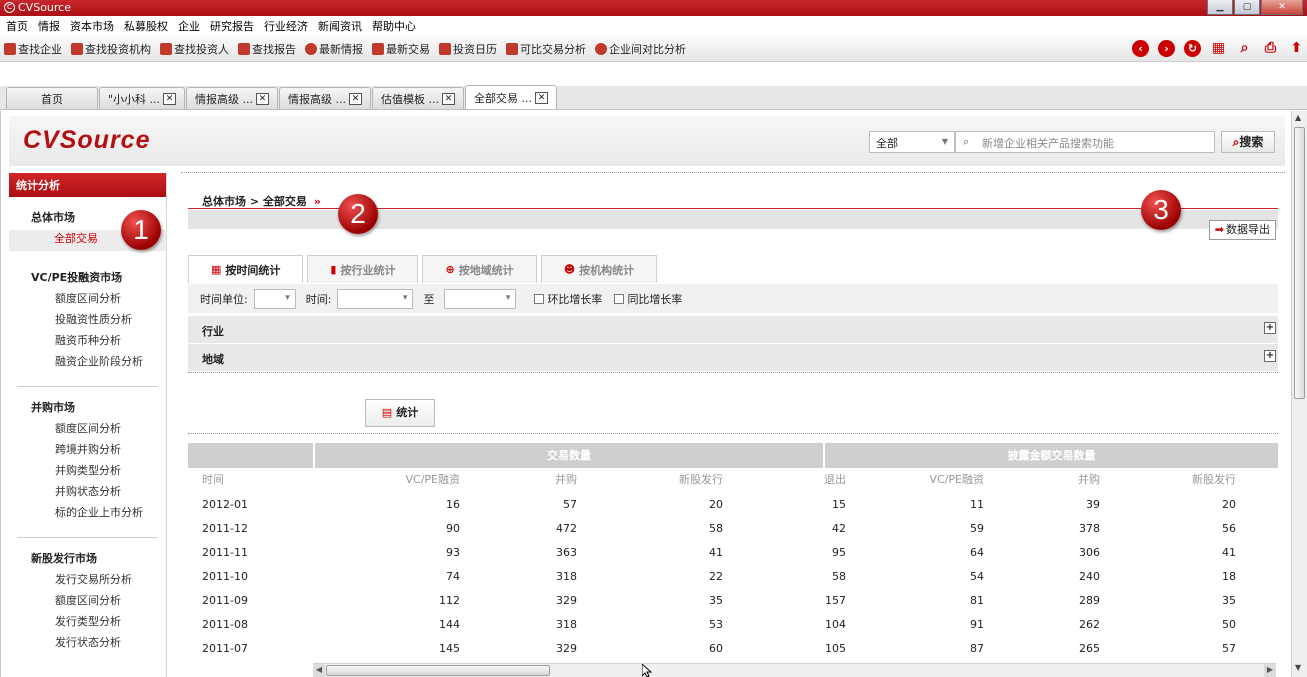  What do you see at coordinates (733, 329) in the screenshot?
I see `industry-filter-row: 行业 +` at bounding box center [733, 329].